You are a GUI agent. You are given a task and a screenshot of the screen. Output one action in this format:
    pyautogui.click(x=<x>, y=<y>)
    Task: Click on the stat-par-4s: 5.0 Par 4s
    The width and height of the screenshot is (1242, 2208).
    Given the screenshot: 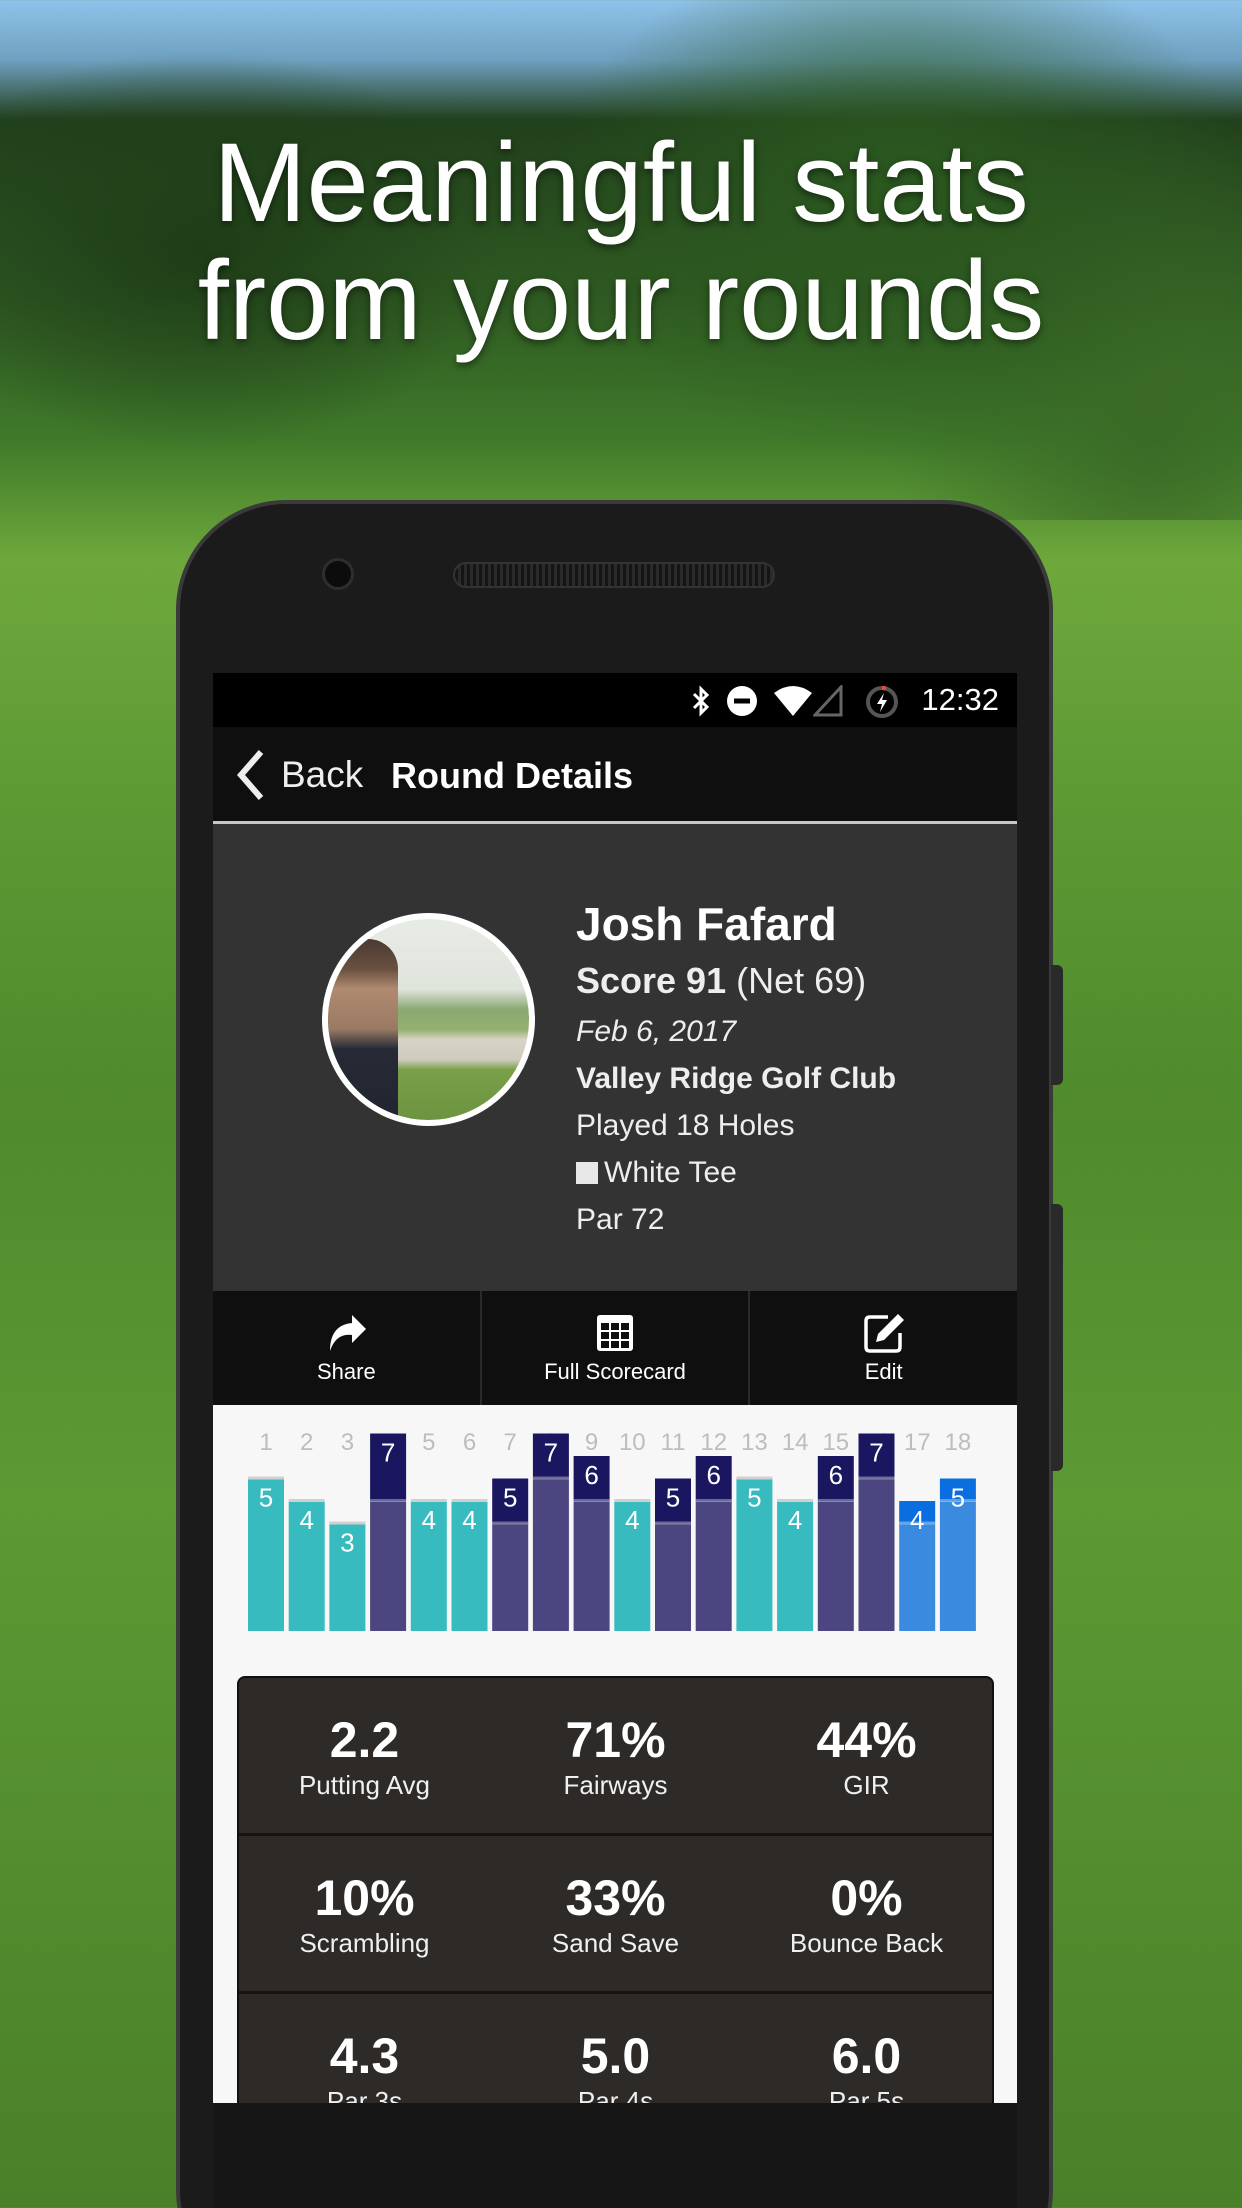 What is the action you would take?
    pyautogui.click(x=615, y=2048)
    